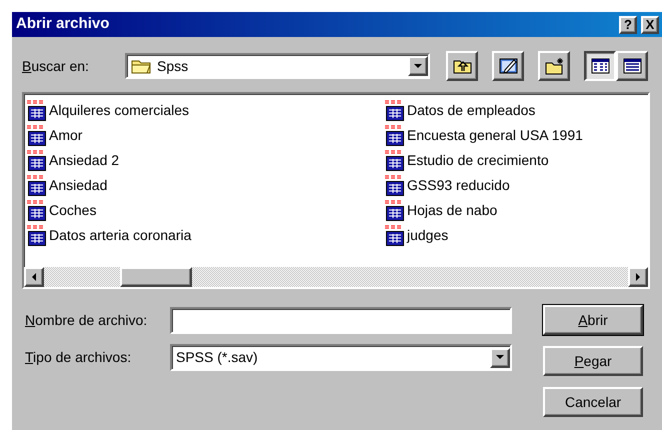 Image resolution: width=662 pixels, height=430 pixels. What do you see at coordinates (452, 210) in the screenshot?
I see `file-name: Hojas de nabo` at bounding box center [452, 210].